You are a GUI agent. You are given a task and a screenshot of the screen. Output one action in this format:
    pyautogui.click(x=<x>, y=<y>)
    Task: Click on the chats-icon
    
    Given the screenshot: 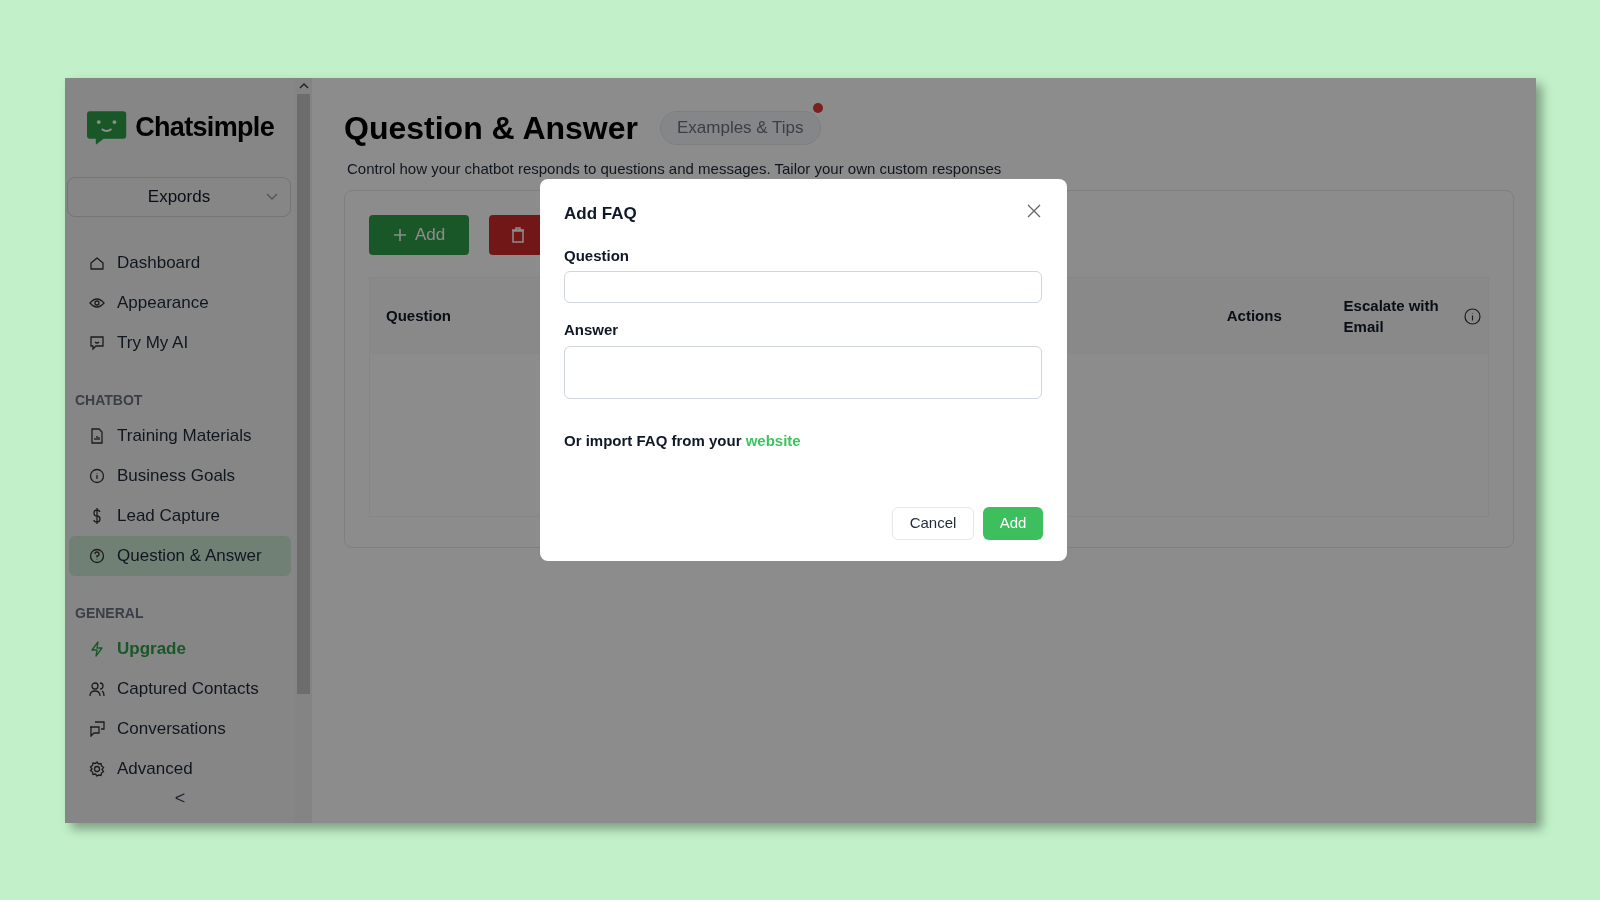 What is the action you would take?
    pyautogui.click(x=97, y=729)
    